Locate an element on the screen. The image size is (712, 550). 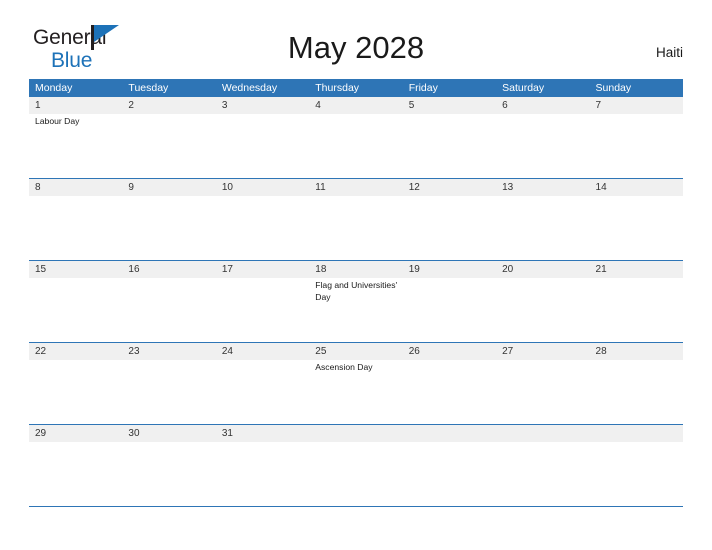
day-cell: Labour Day is located at coordinates (75, 146).